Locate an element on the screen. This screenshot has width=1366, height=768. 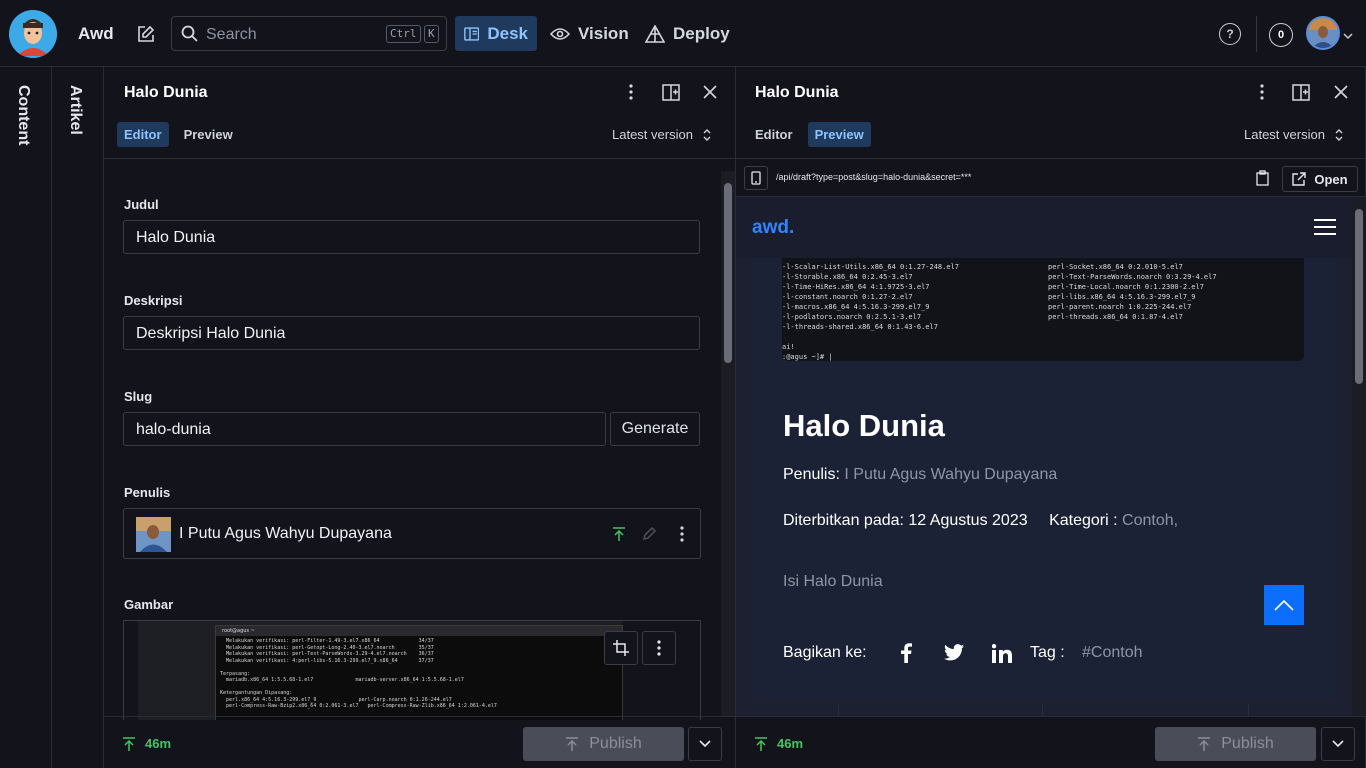
device-toggle is located at coordinates (756, 178).